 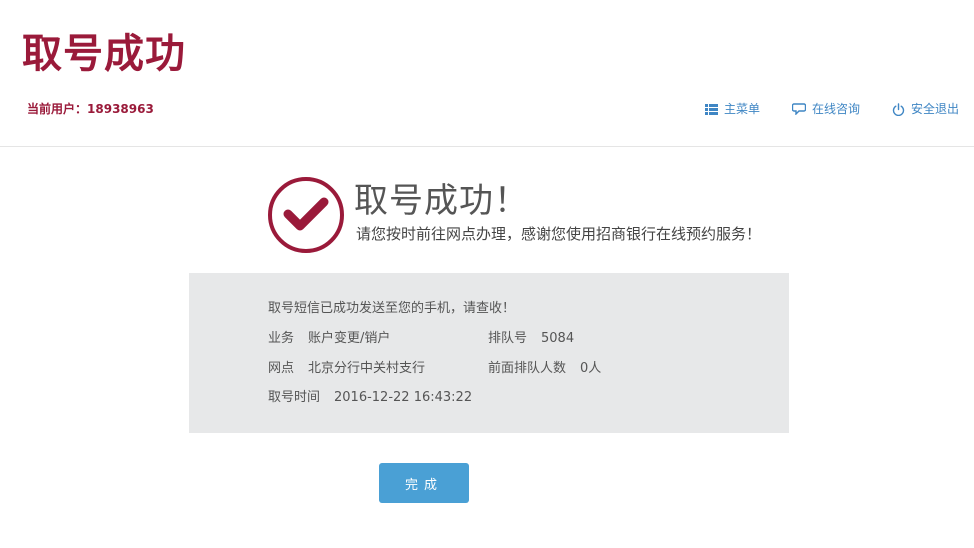 What do you see at coordinates (294, 397) in the screenshot?
I see `ticket-time-label: 取号时间` at bounding box center [294, 397].